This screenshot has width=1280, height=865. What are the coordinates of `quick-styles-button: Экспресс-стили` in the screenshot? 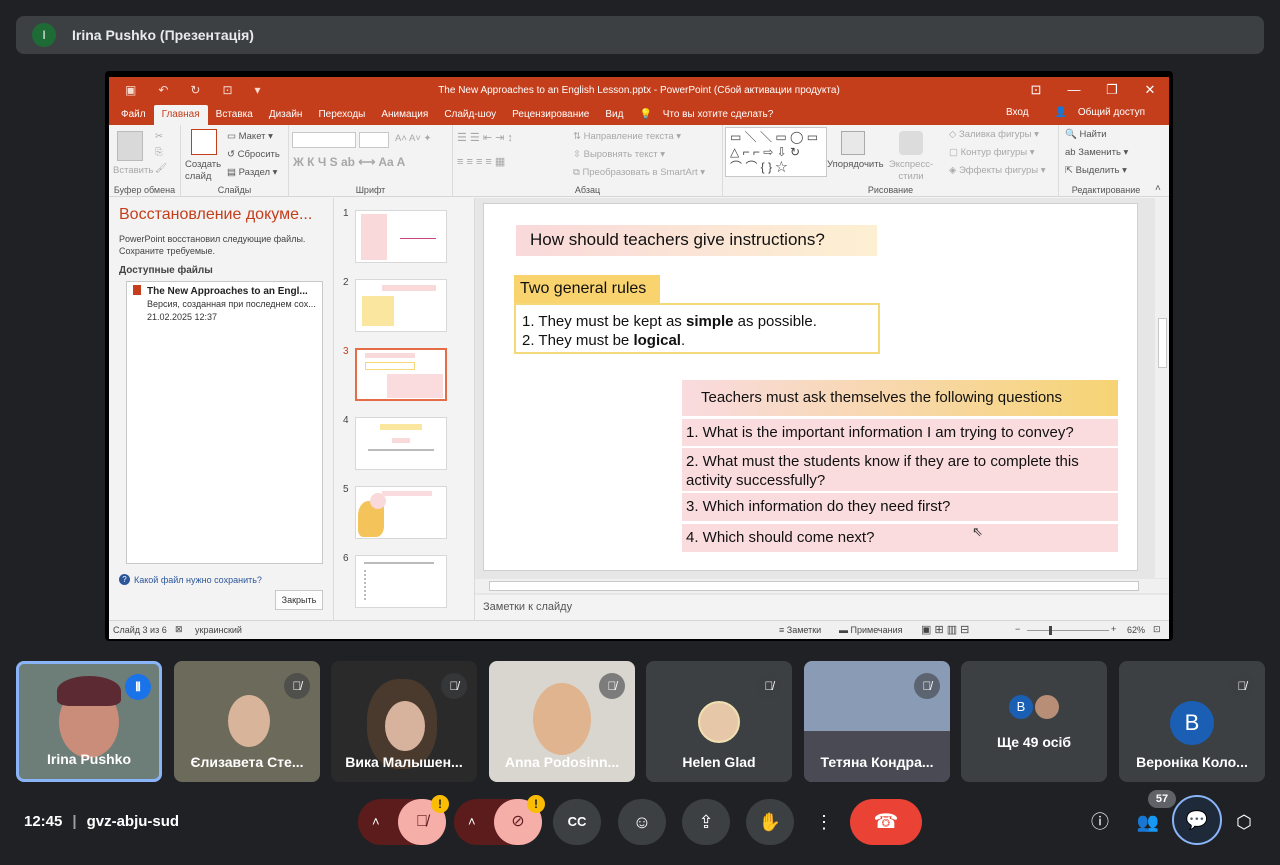 It's located at (911, 171).